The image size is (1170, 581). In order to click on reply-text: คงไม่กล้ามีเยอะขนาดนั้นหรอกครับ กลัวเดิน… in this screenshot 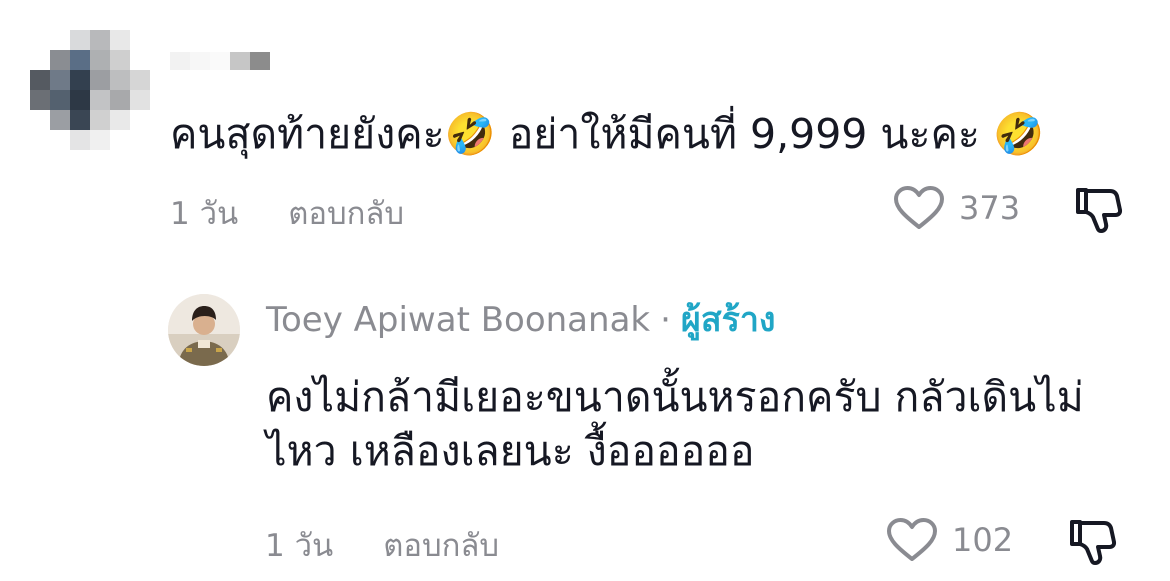, I will do `click(706, 424)`.